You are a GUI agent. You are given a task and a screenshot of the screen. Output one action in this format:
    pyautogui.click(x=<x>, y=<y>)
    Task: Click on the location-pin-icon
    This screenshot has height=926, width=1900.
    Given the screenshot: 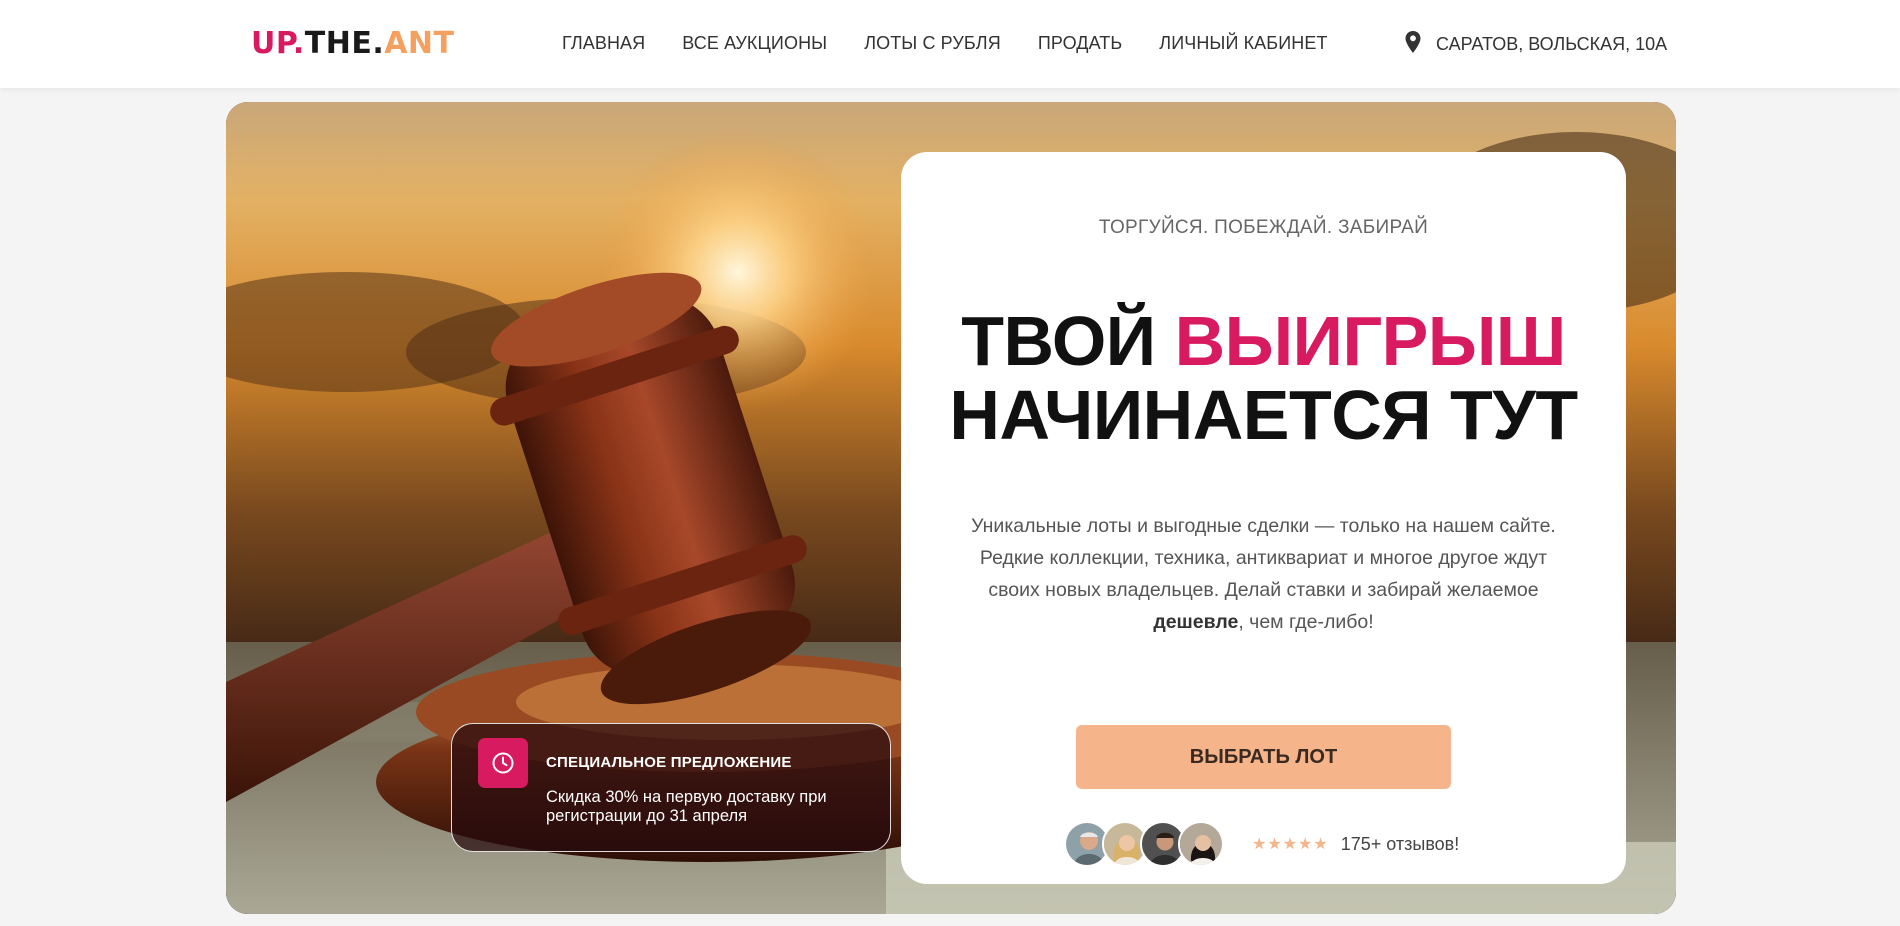 What is the action you would take?
    pyautogui.click(x=1413, y=44)
    